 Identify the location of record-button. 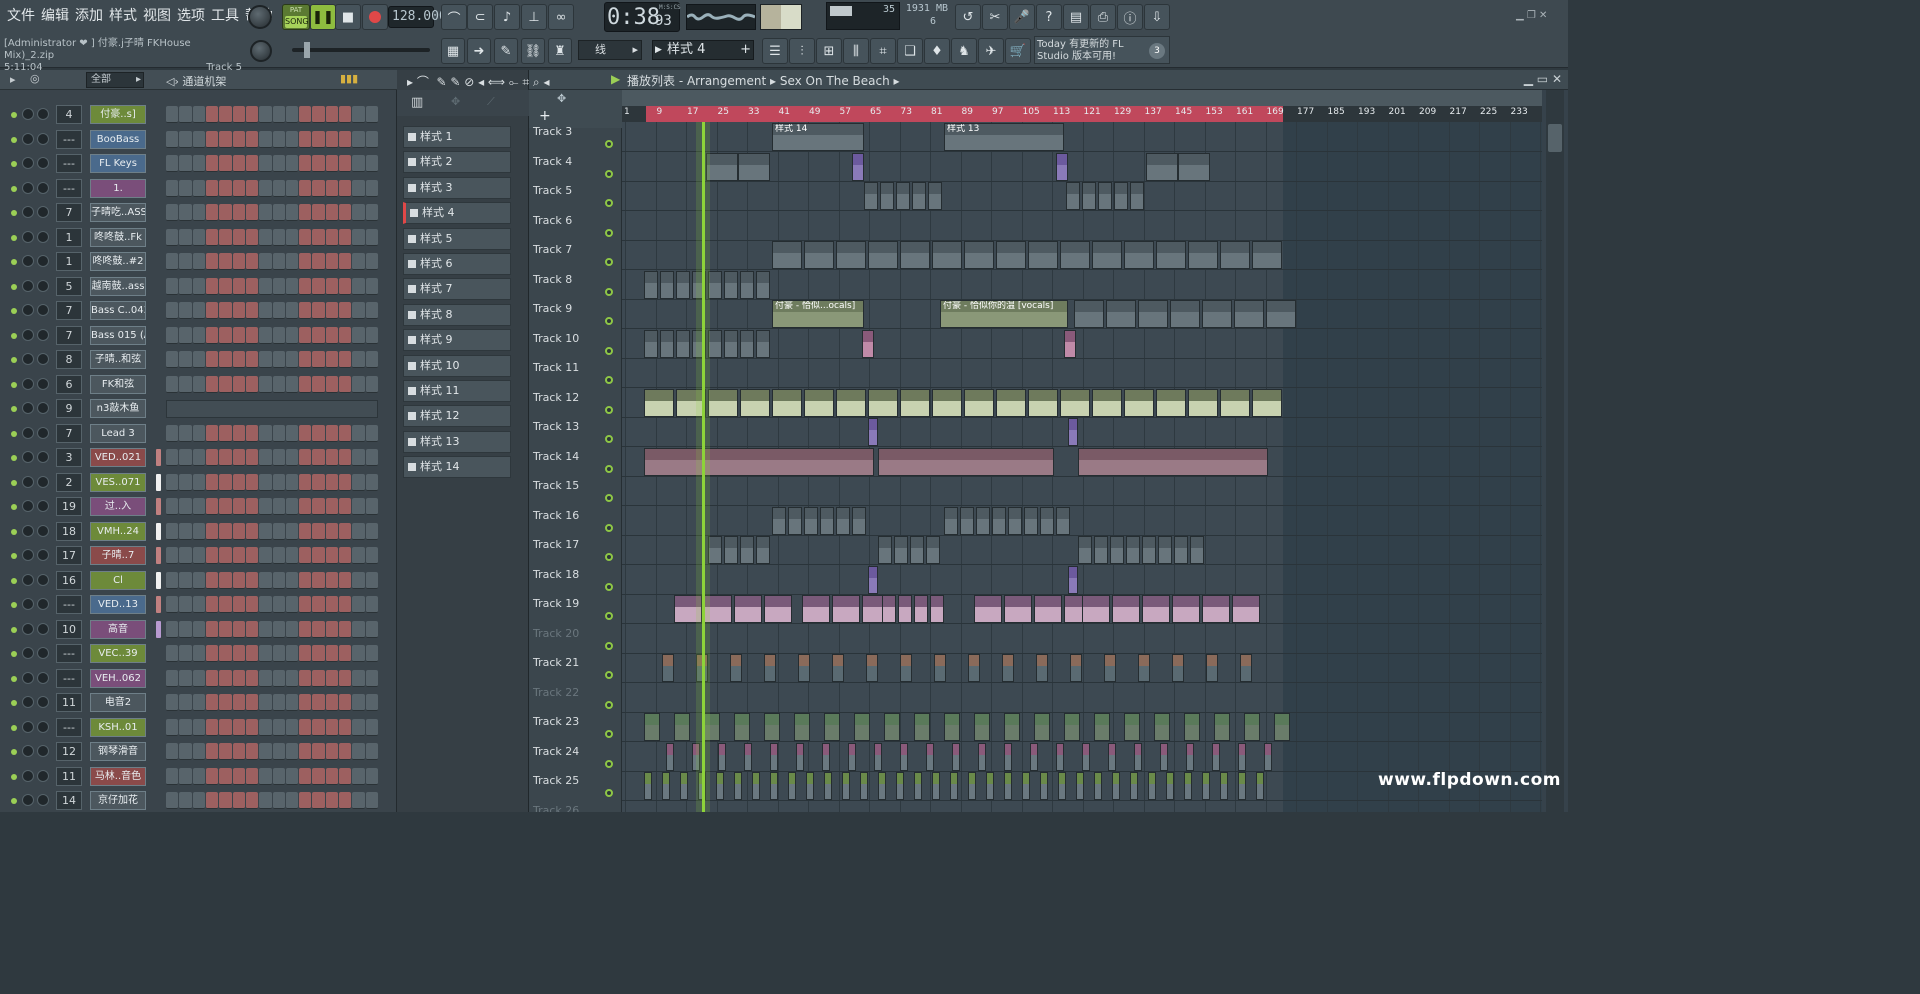
(375, 17).